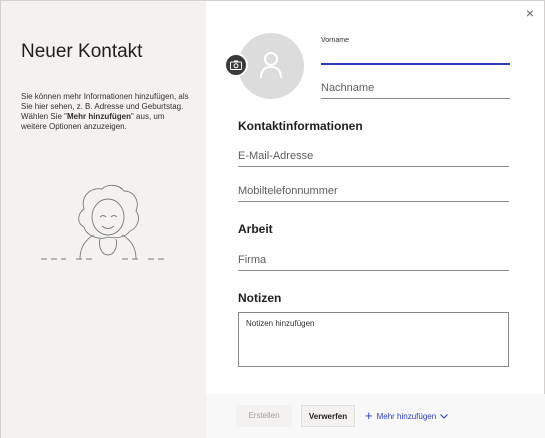 This screenshot has width=545, height=438. Describe the element at coordinates (369, 415) in the screenshot. I see `plus-icon: +` at that location.